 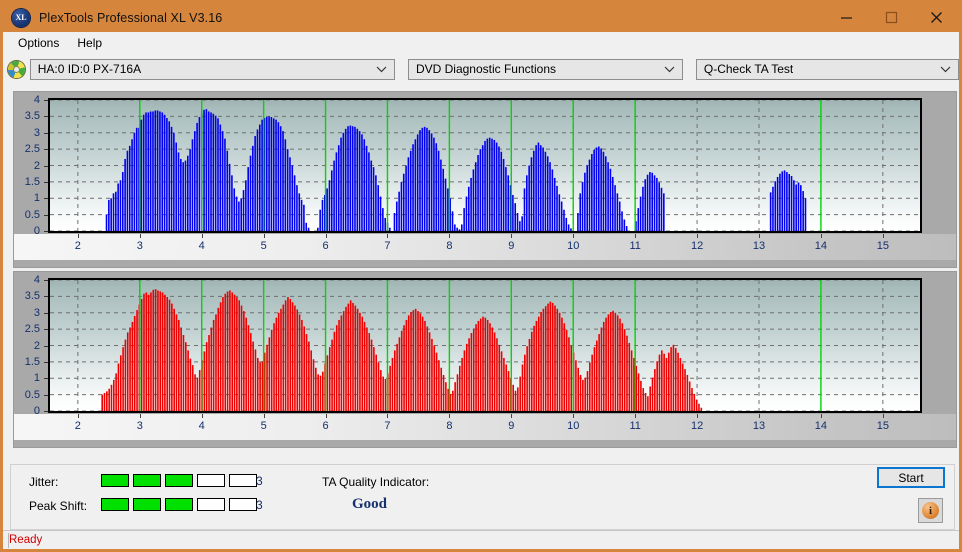 What do you see at coordinates (58, 506) in the screenshot?
I see `peak-shift-label: Peak Shift:` at bounding box center [58, 506].